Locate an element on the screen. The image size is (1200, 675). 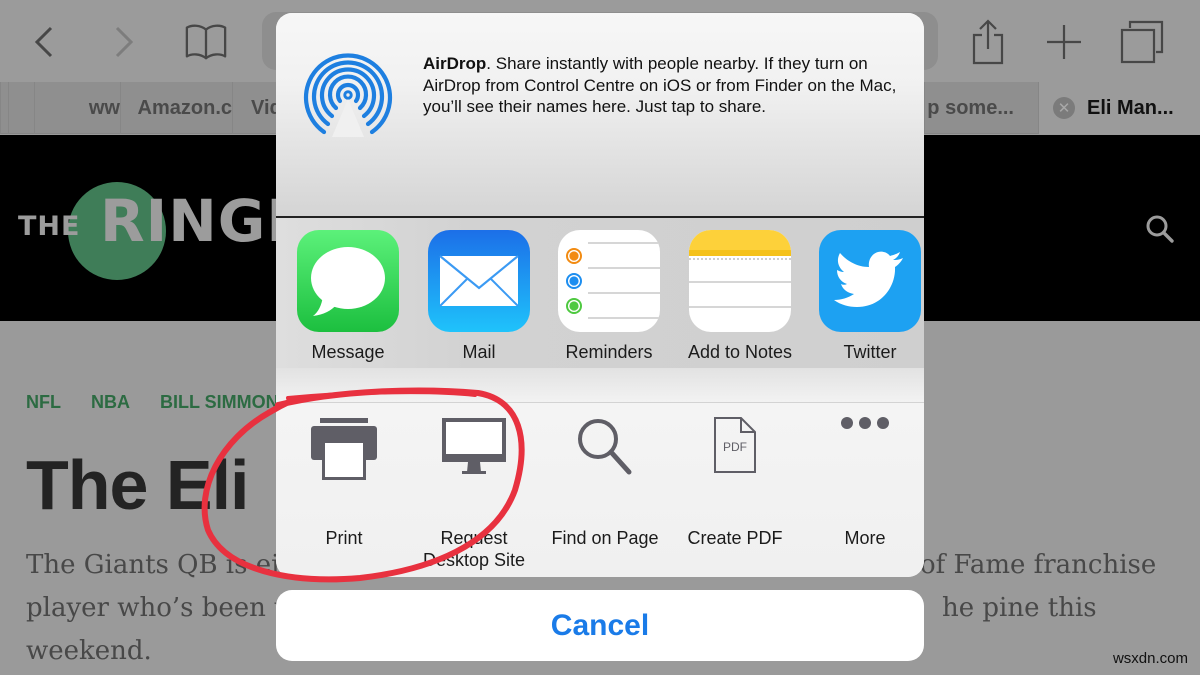
tab-title: Amazon.c is located at coordinates (184, 107).